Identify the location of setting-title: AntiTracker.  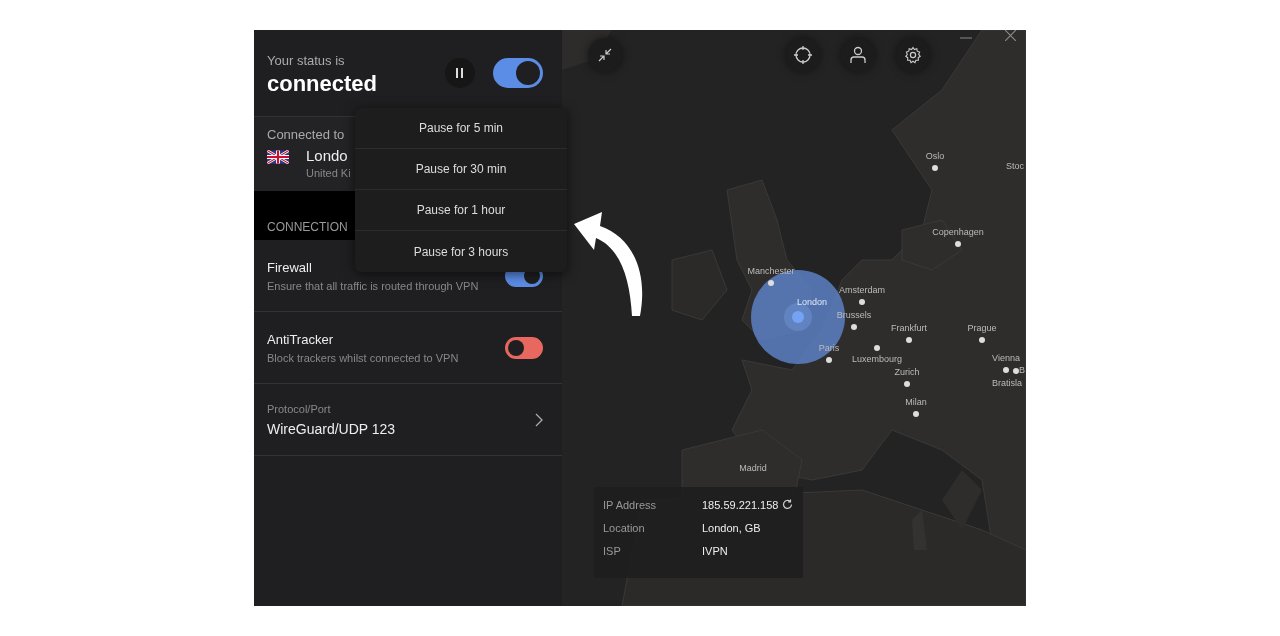
(300, 339).